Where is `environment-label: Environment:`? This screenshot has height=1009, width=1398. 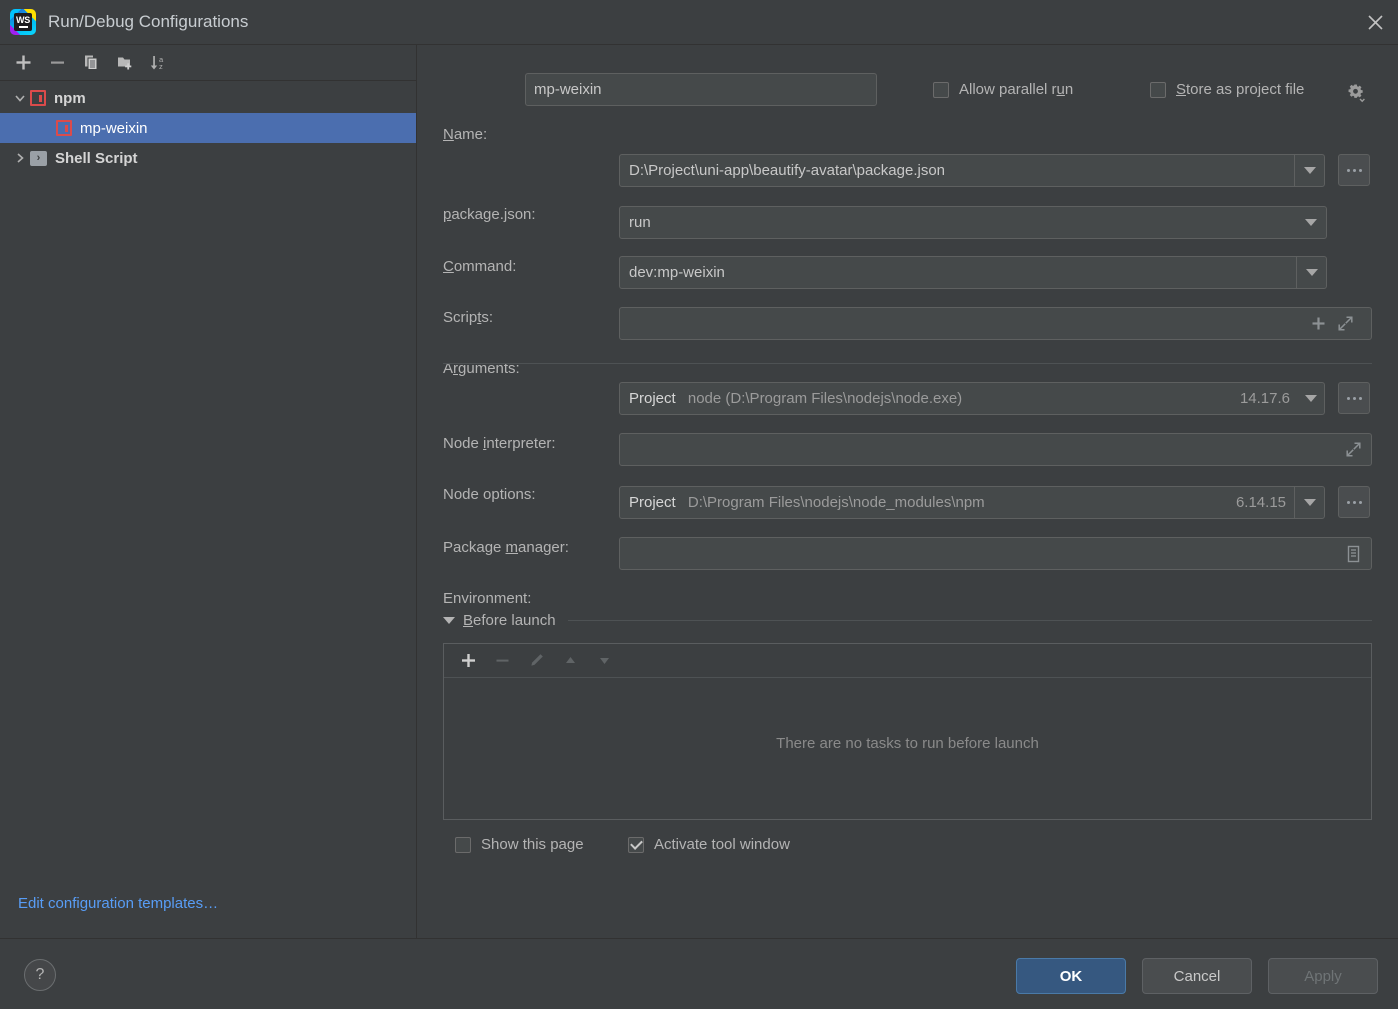 environment-label: Environment: is located at coordinates (487, 598).